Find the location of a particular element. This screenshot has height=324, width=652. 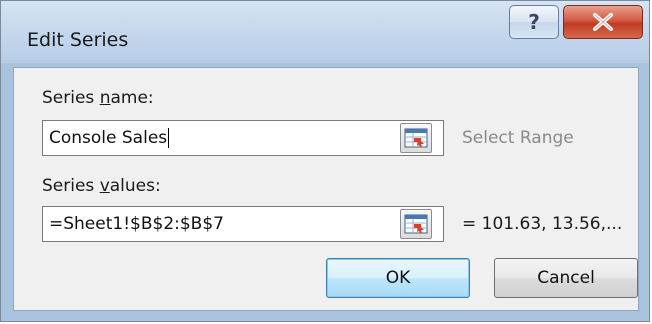

text-caret is located at coordinates (169, 138).